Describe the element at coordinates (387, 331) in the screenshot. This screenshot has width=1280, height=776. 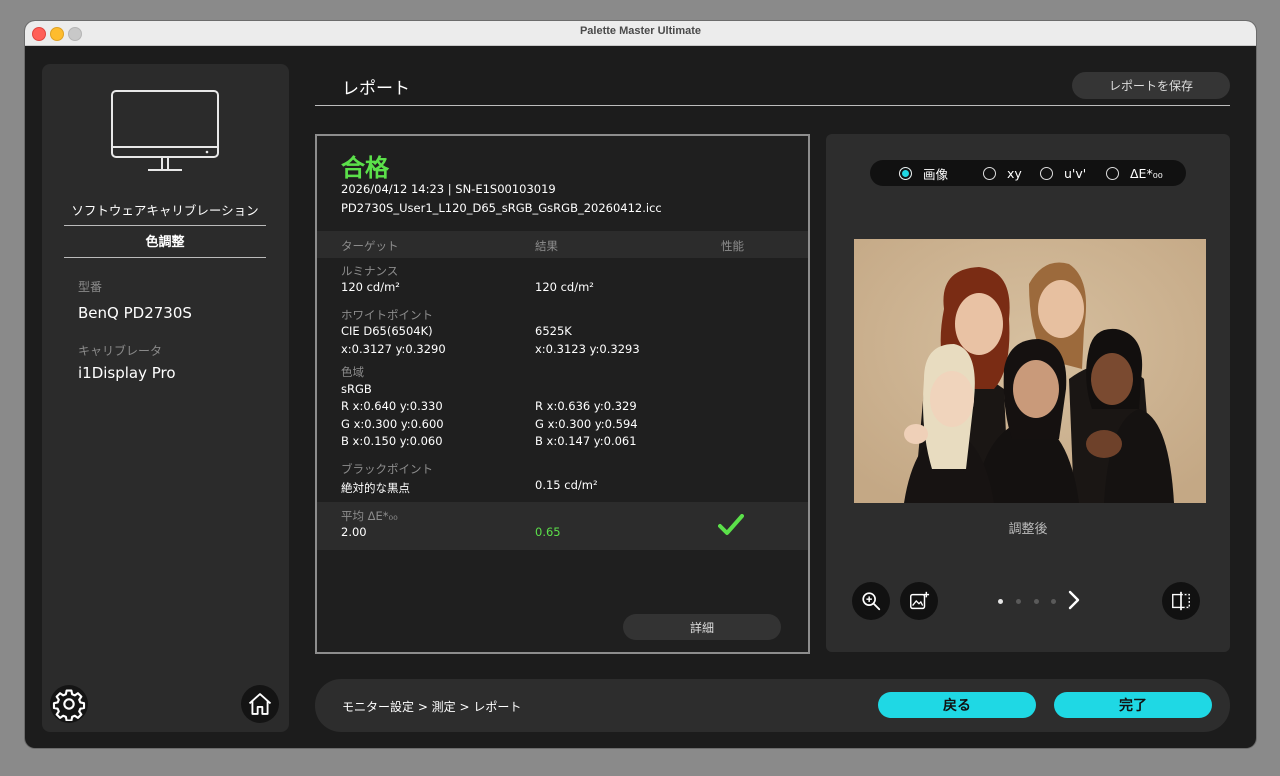
I see `whitepoint-target-1: CIE D65(6504K)` at that location.